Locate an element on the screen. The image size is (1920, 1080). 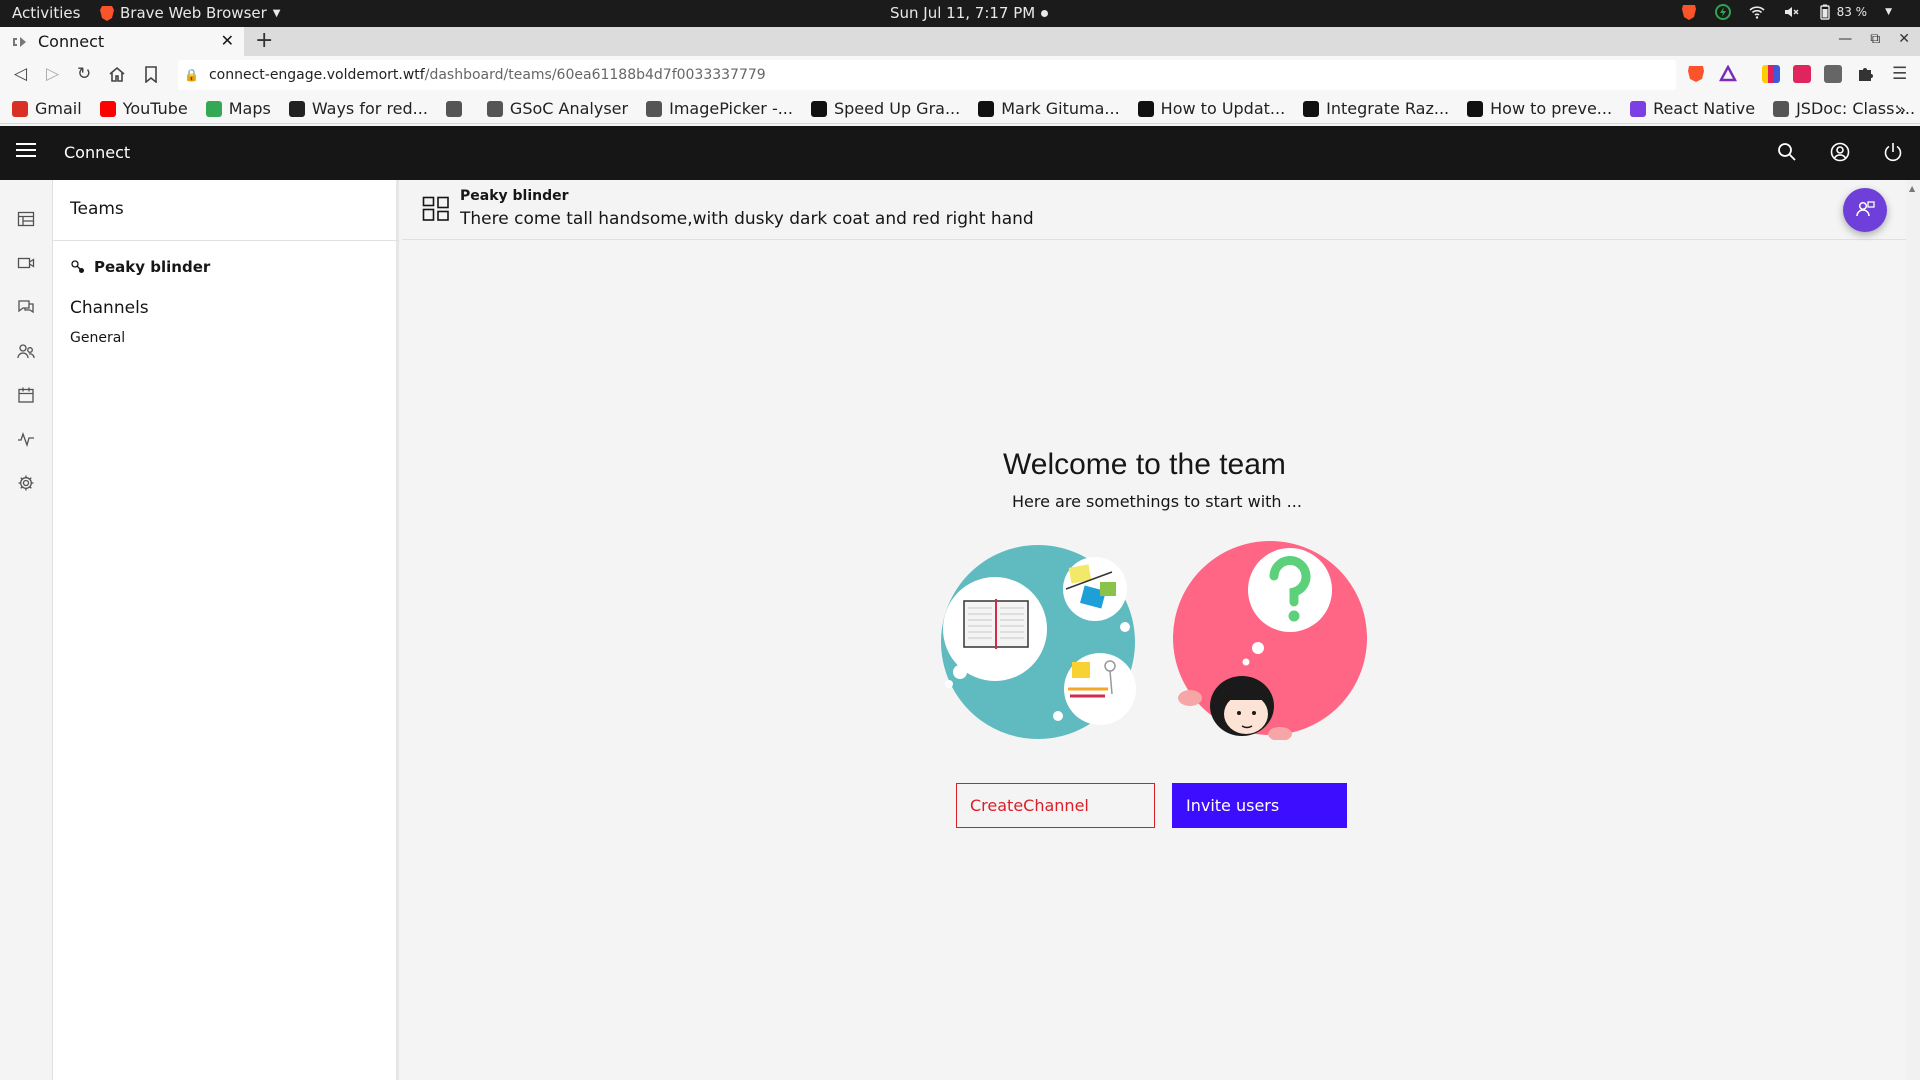
bookmark-label: React Native is located at coordinates (1704, 108).